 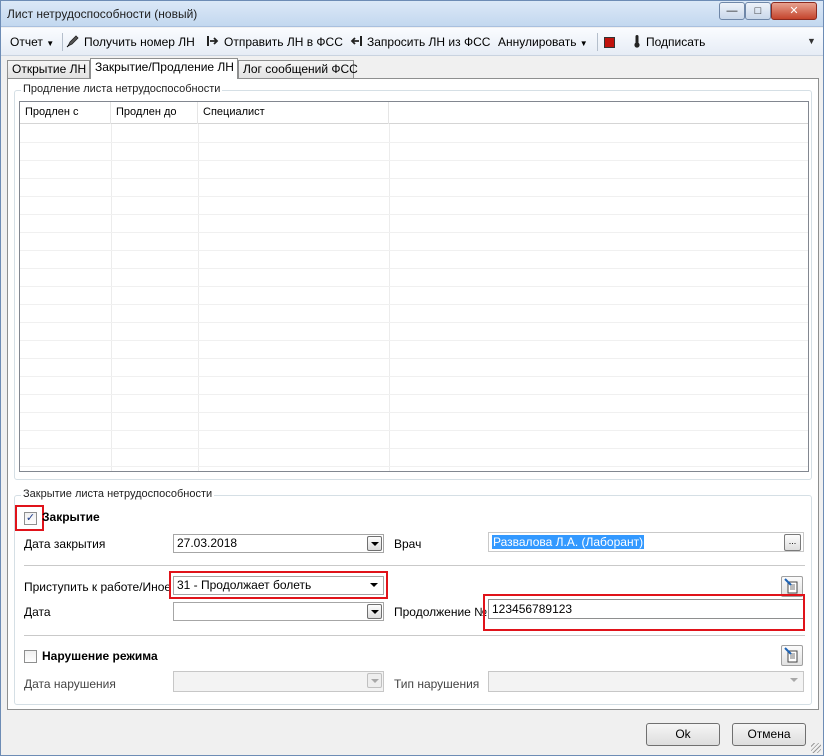 What do you see at coordinates (283, 42) in the screenshot?
I see `send-label: Отправить ЛН в ФСС` at bounding box center [283, 42].